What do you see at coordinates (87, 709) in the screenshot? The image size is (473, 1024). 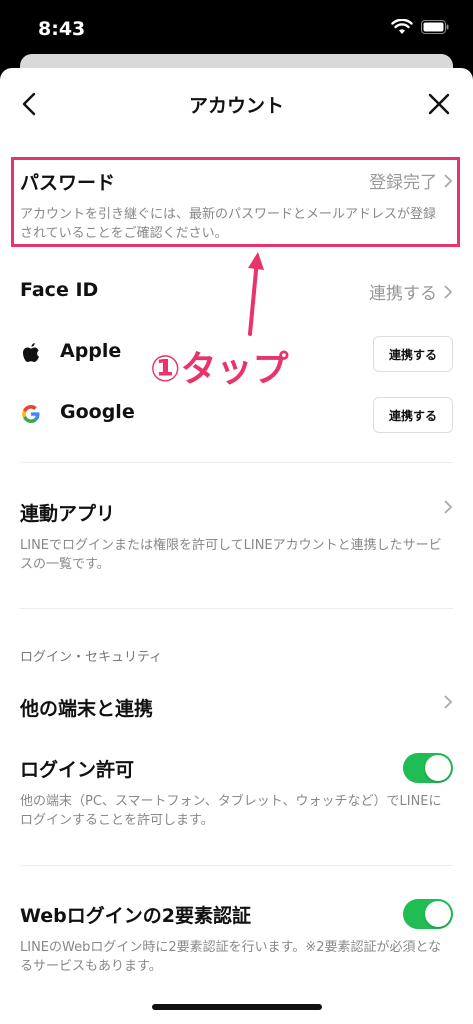 I see `other-devices-title: 他の端末と連携` at bounding box center [87, 709].